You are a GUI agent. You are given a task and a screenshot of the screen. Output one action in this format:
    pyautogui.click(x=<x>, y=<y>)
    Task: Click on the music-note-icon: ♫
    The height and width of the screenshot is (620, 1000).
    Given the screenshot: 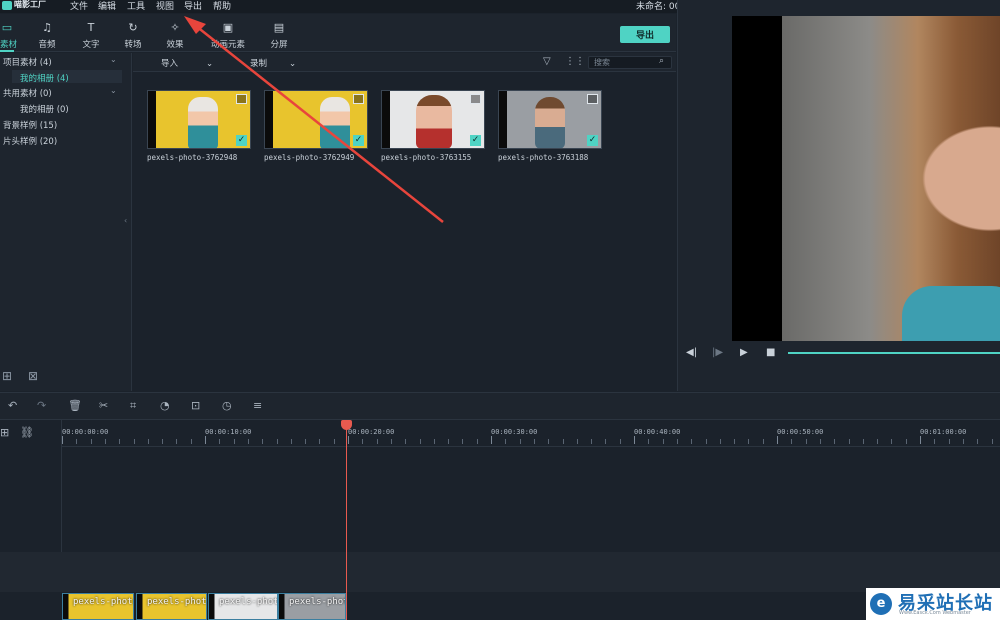 What is the action you would take?
    pyautogui.click(x=47, y=27)
    